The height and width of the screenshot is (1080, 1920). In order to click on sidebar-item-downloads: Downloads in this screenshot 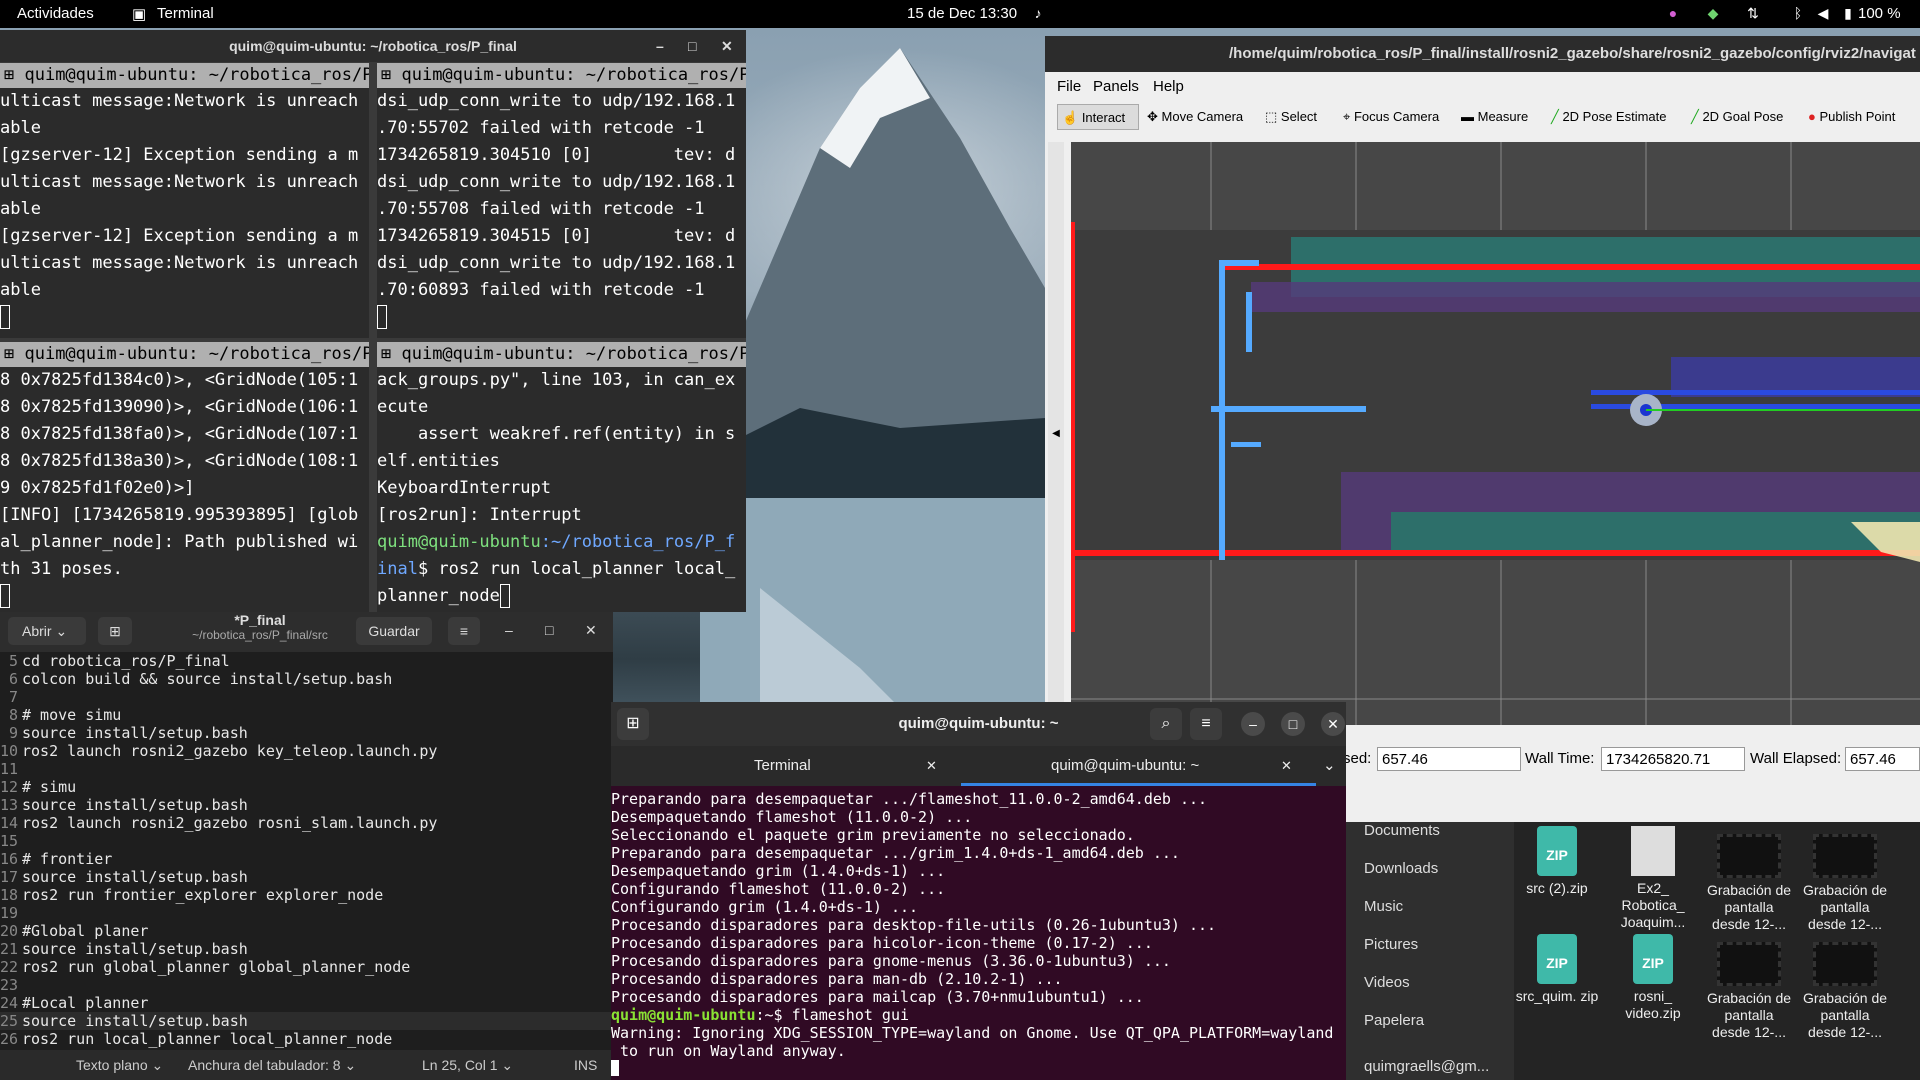, I will do `click(1401, 868)`.